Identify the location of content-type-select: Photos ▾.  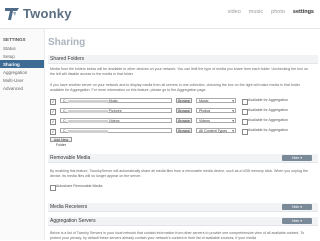
(216, 110).